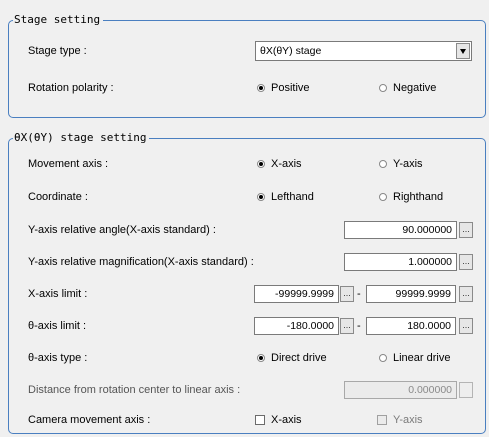 The height and width of the screenshot is (437, 489). I want to click on theta-limit-label: θ-axis limit :, so click(57, 326).